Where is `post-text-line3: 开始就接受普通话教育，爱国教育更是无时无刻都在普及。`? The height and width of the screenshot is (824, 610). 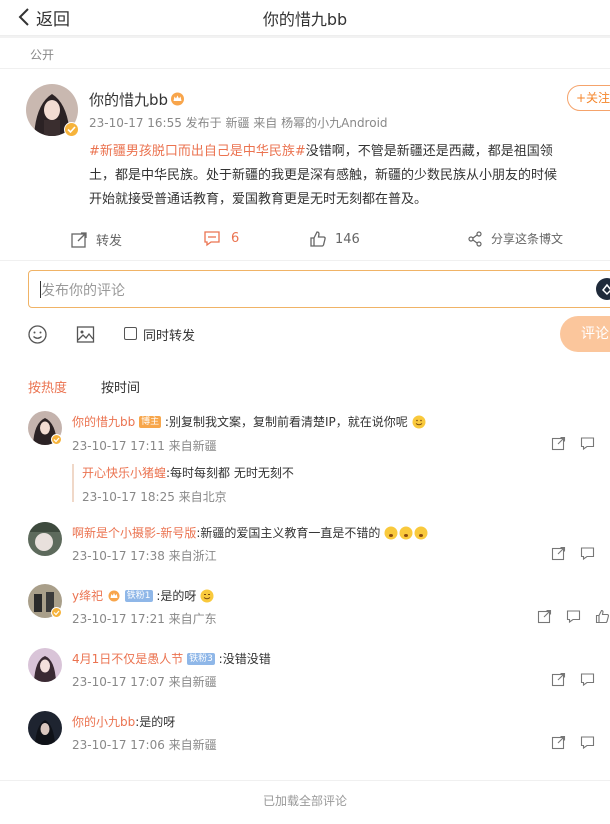
post-text-line3: 开始就接受普通话教育，爱国教育更是无时无刻都在普及。 is located at coordinates (258, 199).